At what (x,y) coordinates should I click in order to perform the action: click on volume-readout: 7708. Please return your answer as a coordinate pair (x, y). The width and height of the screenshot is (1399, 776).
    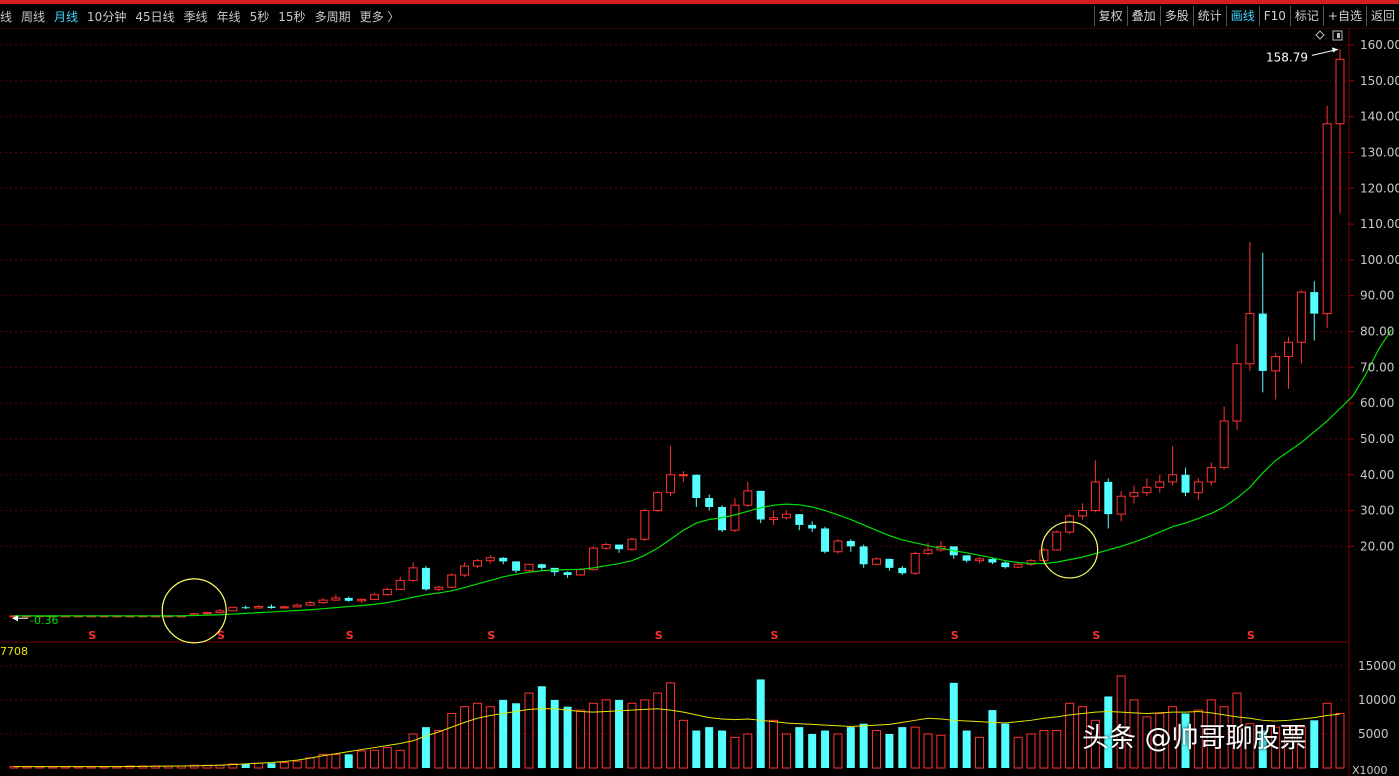
    Looking at the image, I should click on (14, 651).